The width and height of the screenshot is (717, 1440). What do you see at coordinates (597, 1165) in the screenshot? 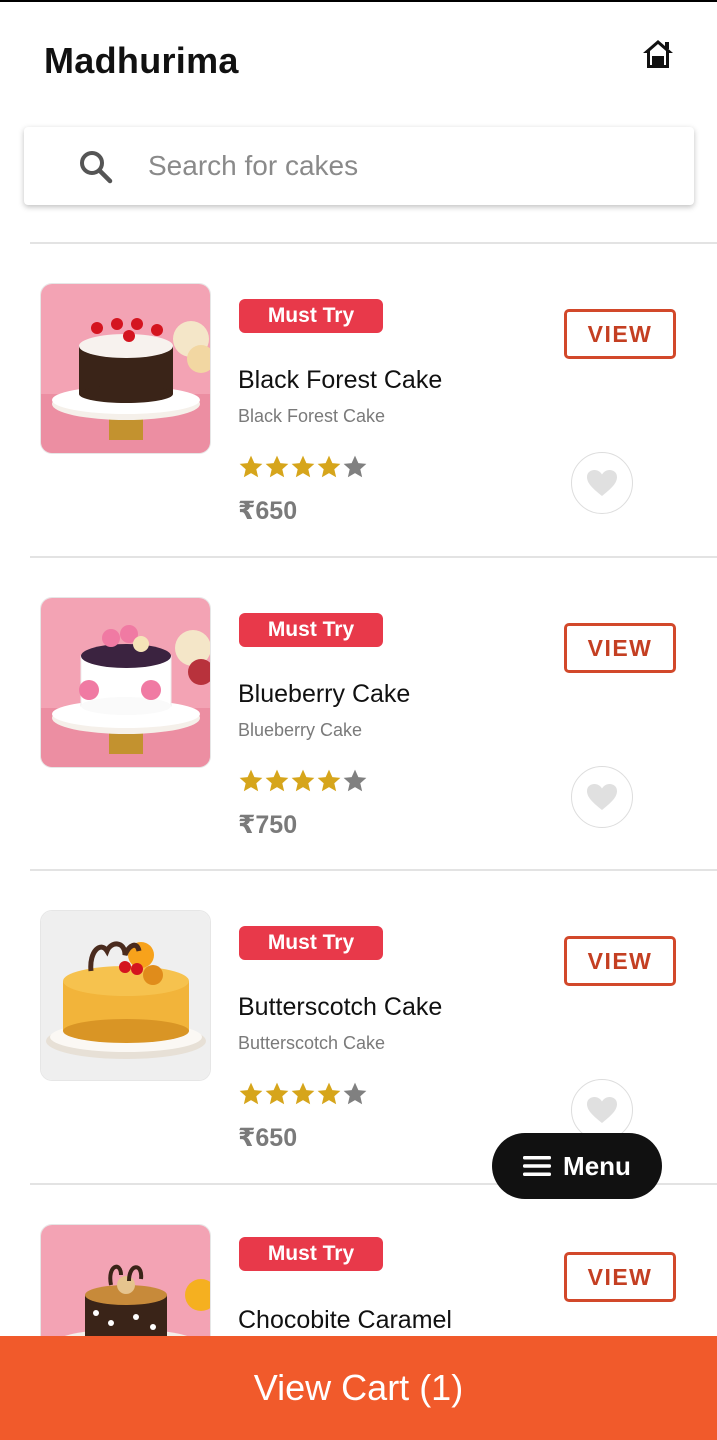
I see `menu-label: Menu` at bounding box center [597, 1165].